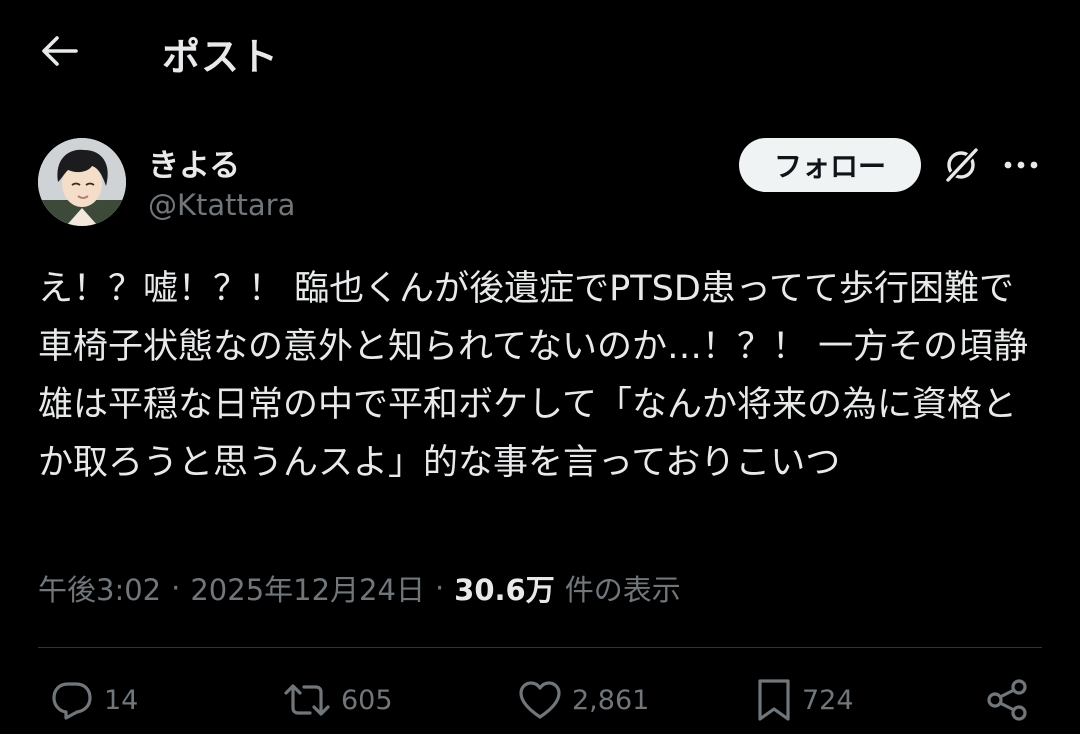  I want to click on heart-icon, so click(540, 700).